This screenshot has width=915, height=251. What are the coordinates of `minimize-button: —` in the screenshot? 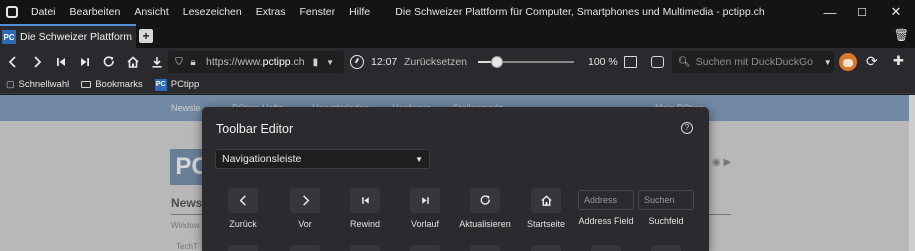 It's located at (830, 12).